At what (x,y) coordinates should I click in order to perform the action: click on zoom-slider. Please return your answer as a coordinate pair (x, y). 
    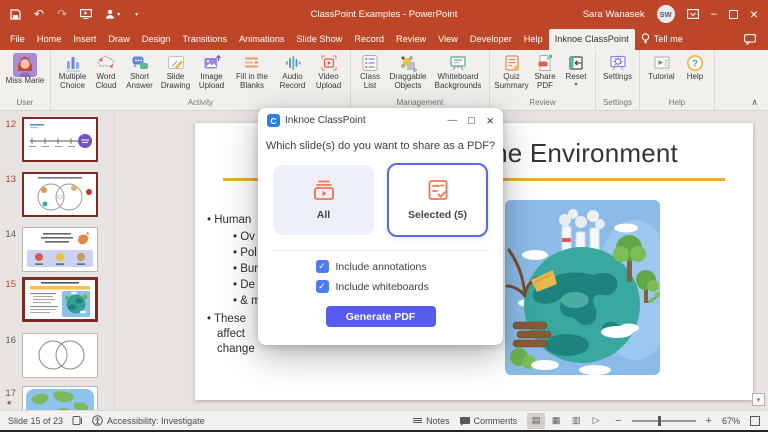
    Looking at the image, I should click on (663, 420).